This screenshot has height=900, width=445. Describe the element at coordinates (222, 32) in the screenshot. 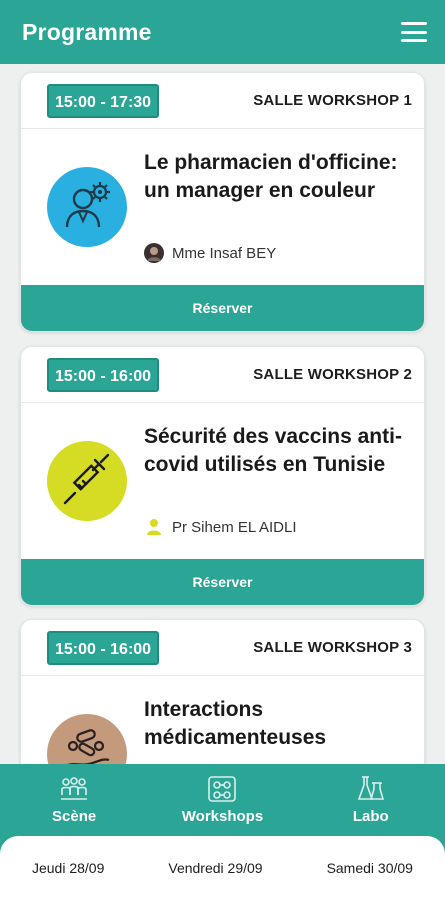

I see `app-header: Programme` at that location.